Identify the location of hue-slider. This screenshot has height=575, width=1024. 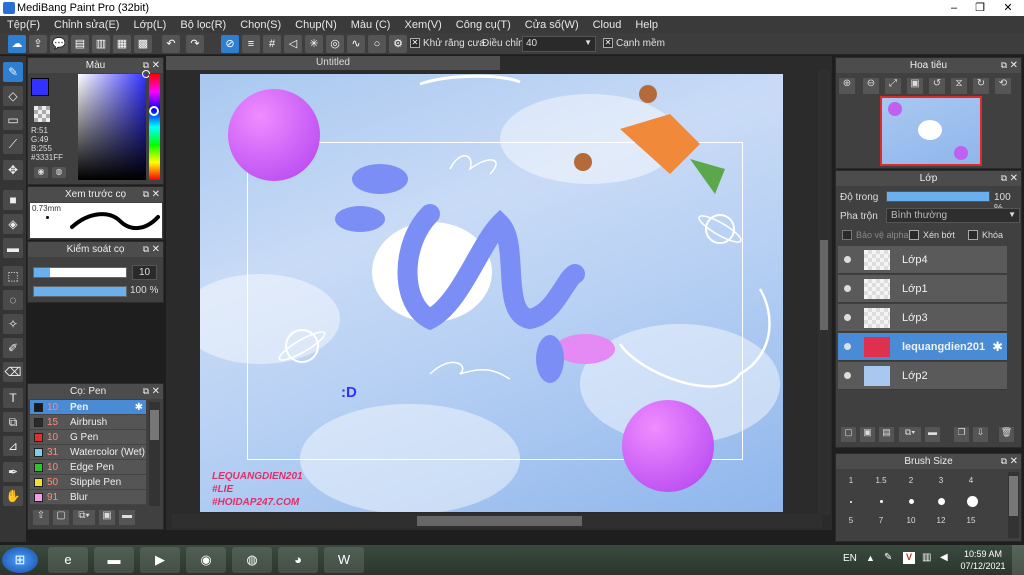
(154, 127).